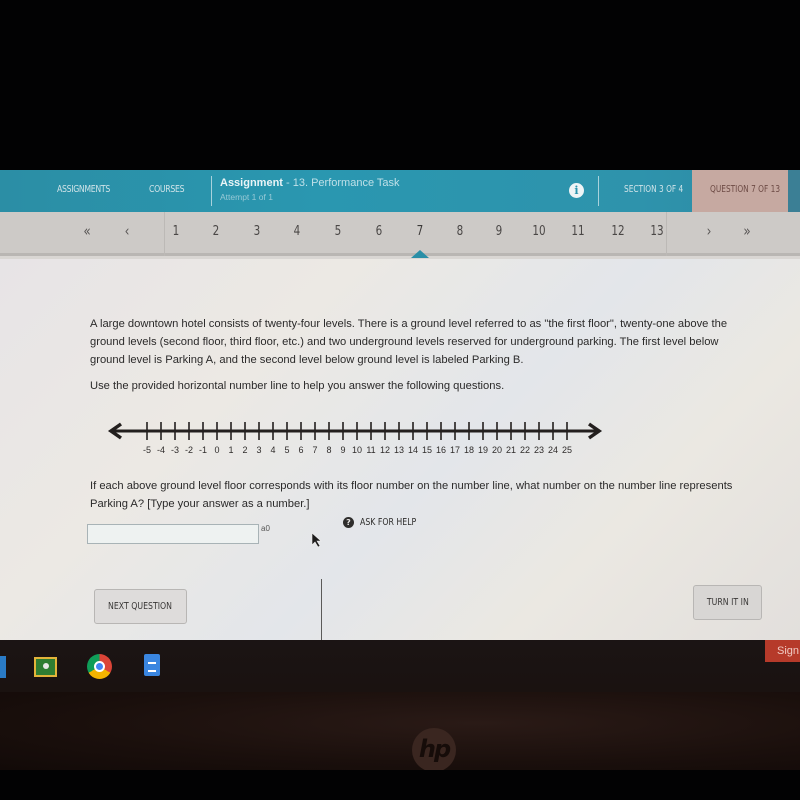 The image size is (800, 800). What do you see at coordinates (342, 450) in the screenshot?
I see `number-line-label: 9` at bounding box center [342, 450].